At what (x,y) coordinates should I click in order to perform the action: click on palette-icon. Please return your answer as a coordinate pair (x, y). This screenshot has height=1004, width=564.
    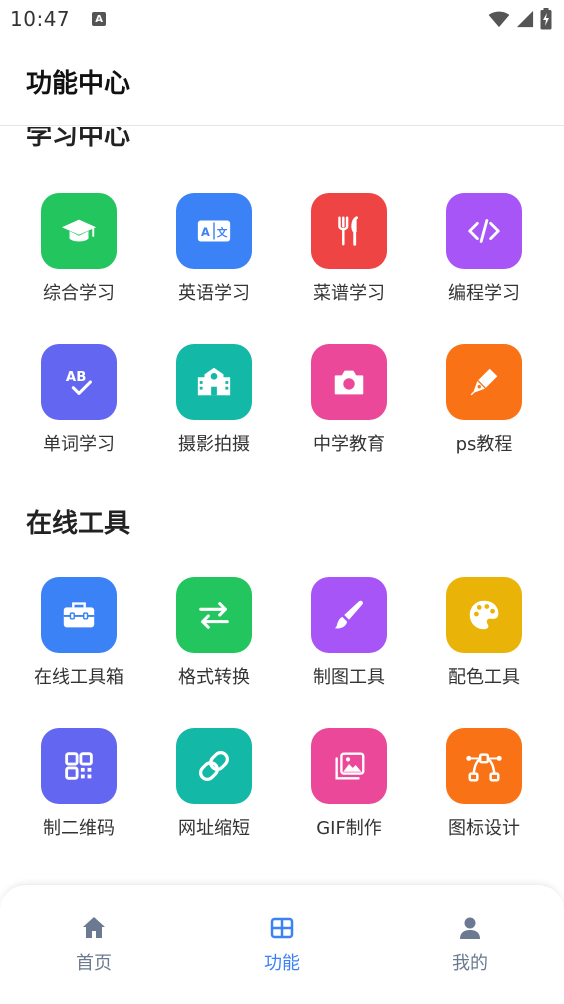
    Looking at the image, I should click on (484, 615).